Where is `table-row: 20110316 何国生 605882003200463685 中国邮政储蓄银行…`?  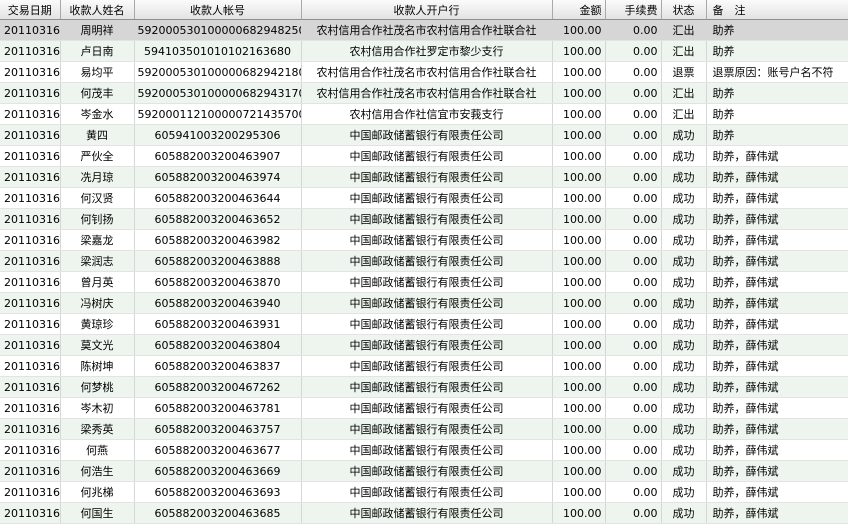 table-row: 20110316 何国生 605882003200463685 中国邮政储蓄银行… is located at coordinates (424, 513).